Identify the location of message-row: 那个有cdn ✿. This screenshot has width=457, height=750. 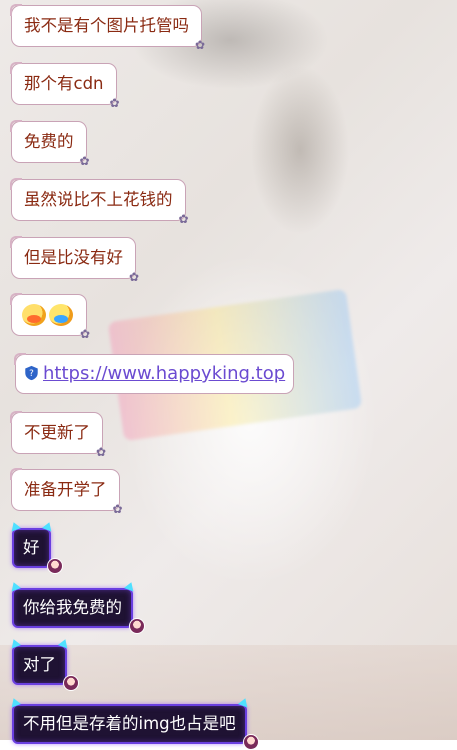
(65, 86).